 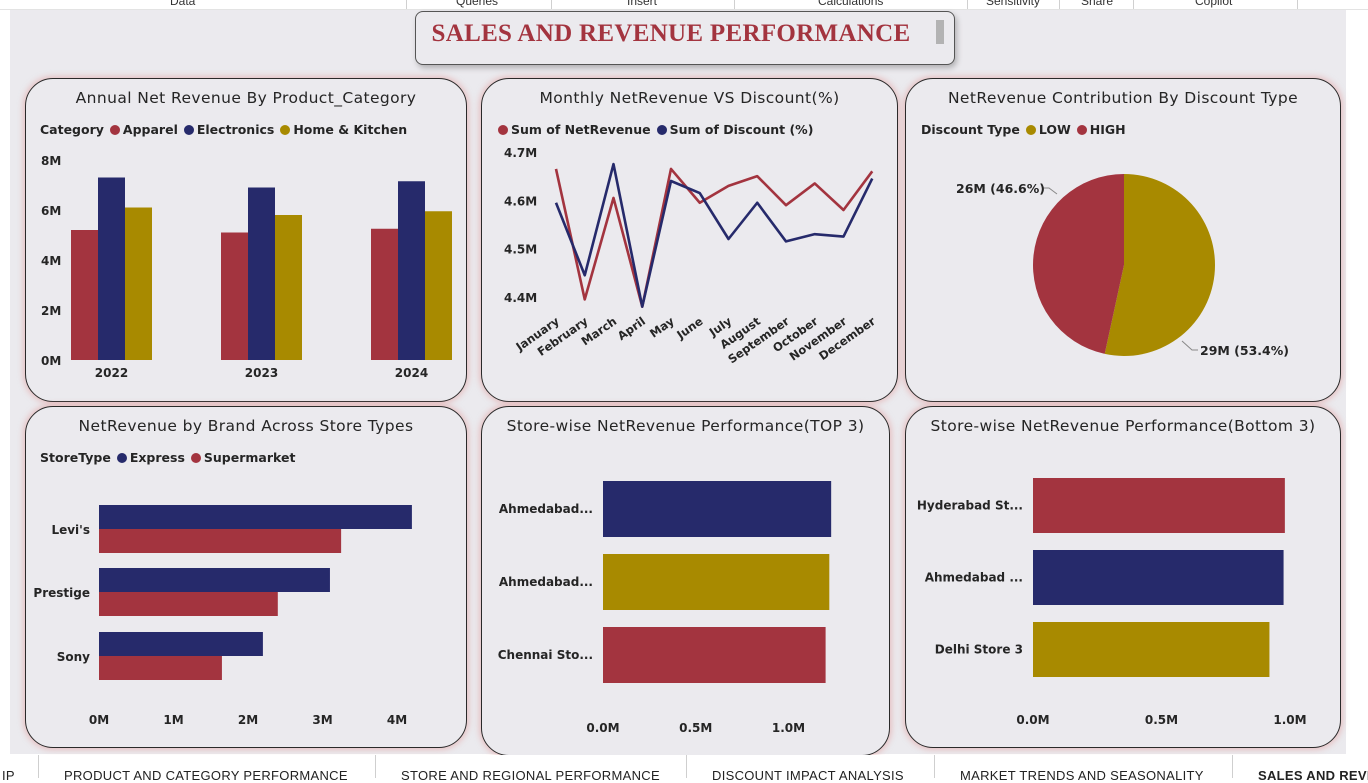 I want to click on discount-pie-chart: 29M (53.4%) 26M (46.6%), so click(x=1123, y=240).